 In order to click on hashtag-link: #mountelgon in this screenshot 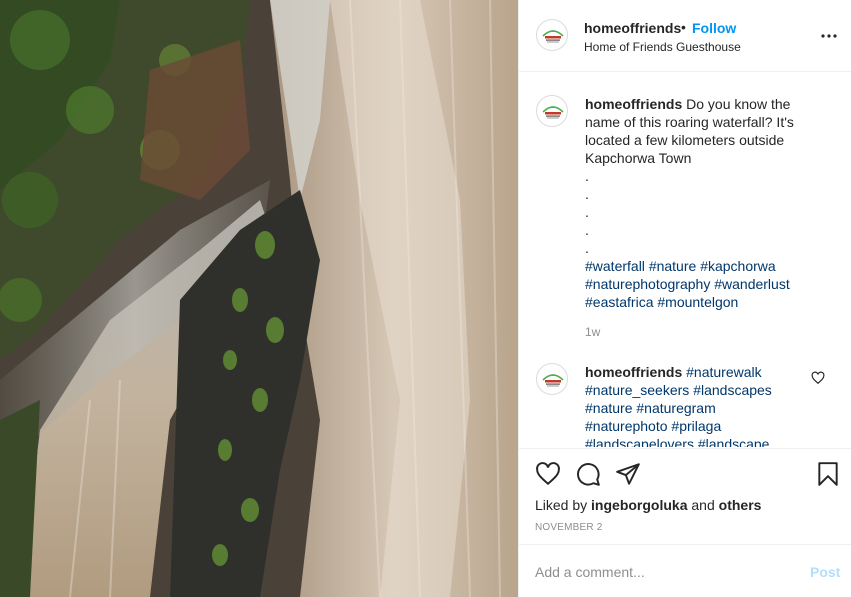, I will do `click(697, 302)`.